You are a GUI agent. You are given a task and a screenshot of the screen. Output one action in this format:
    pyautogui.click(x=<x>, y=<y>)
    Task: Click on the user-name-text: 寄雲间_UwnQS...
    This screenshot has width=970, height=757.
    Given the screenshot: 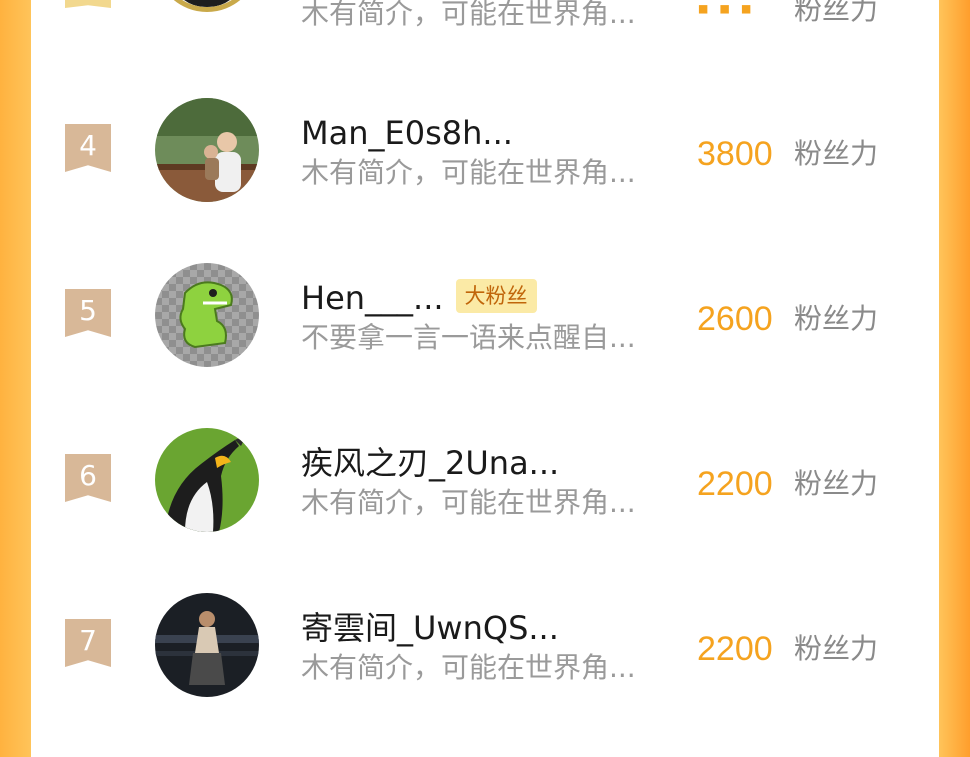 What is the action you would take?
    pyautogui.click(x=430, y=628)
    